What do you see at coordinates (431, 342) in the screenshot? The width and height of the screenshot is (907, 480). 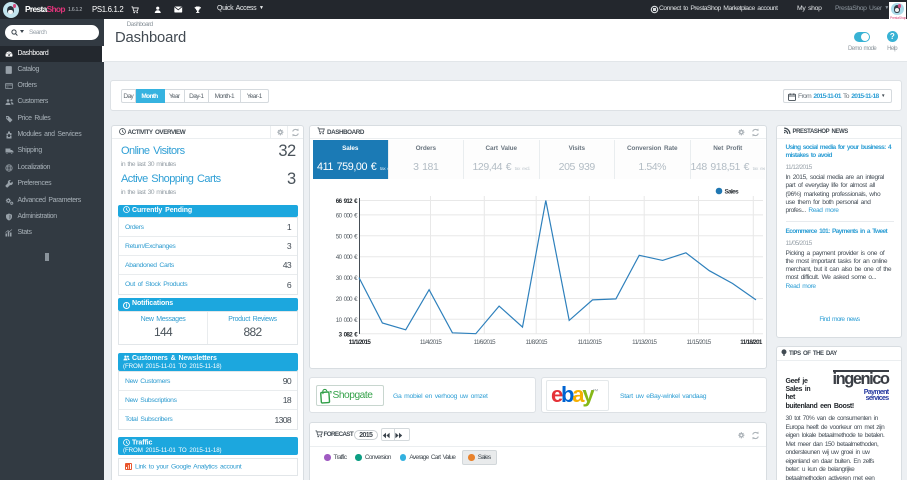 I see `svg-text: 11/4/2015` at bounding box center [431, 342].